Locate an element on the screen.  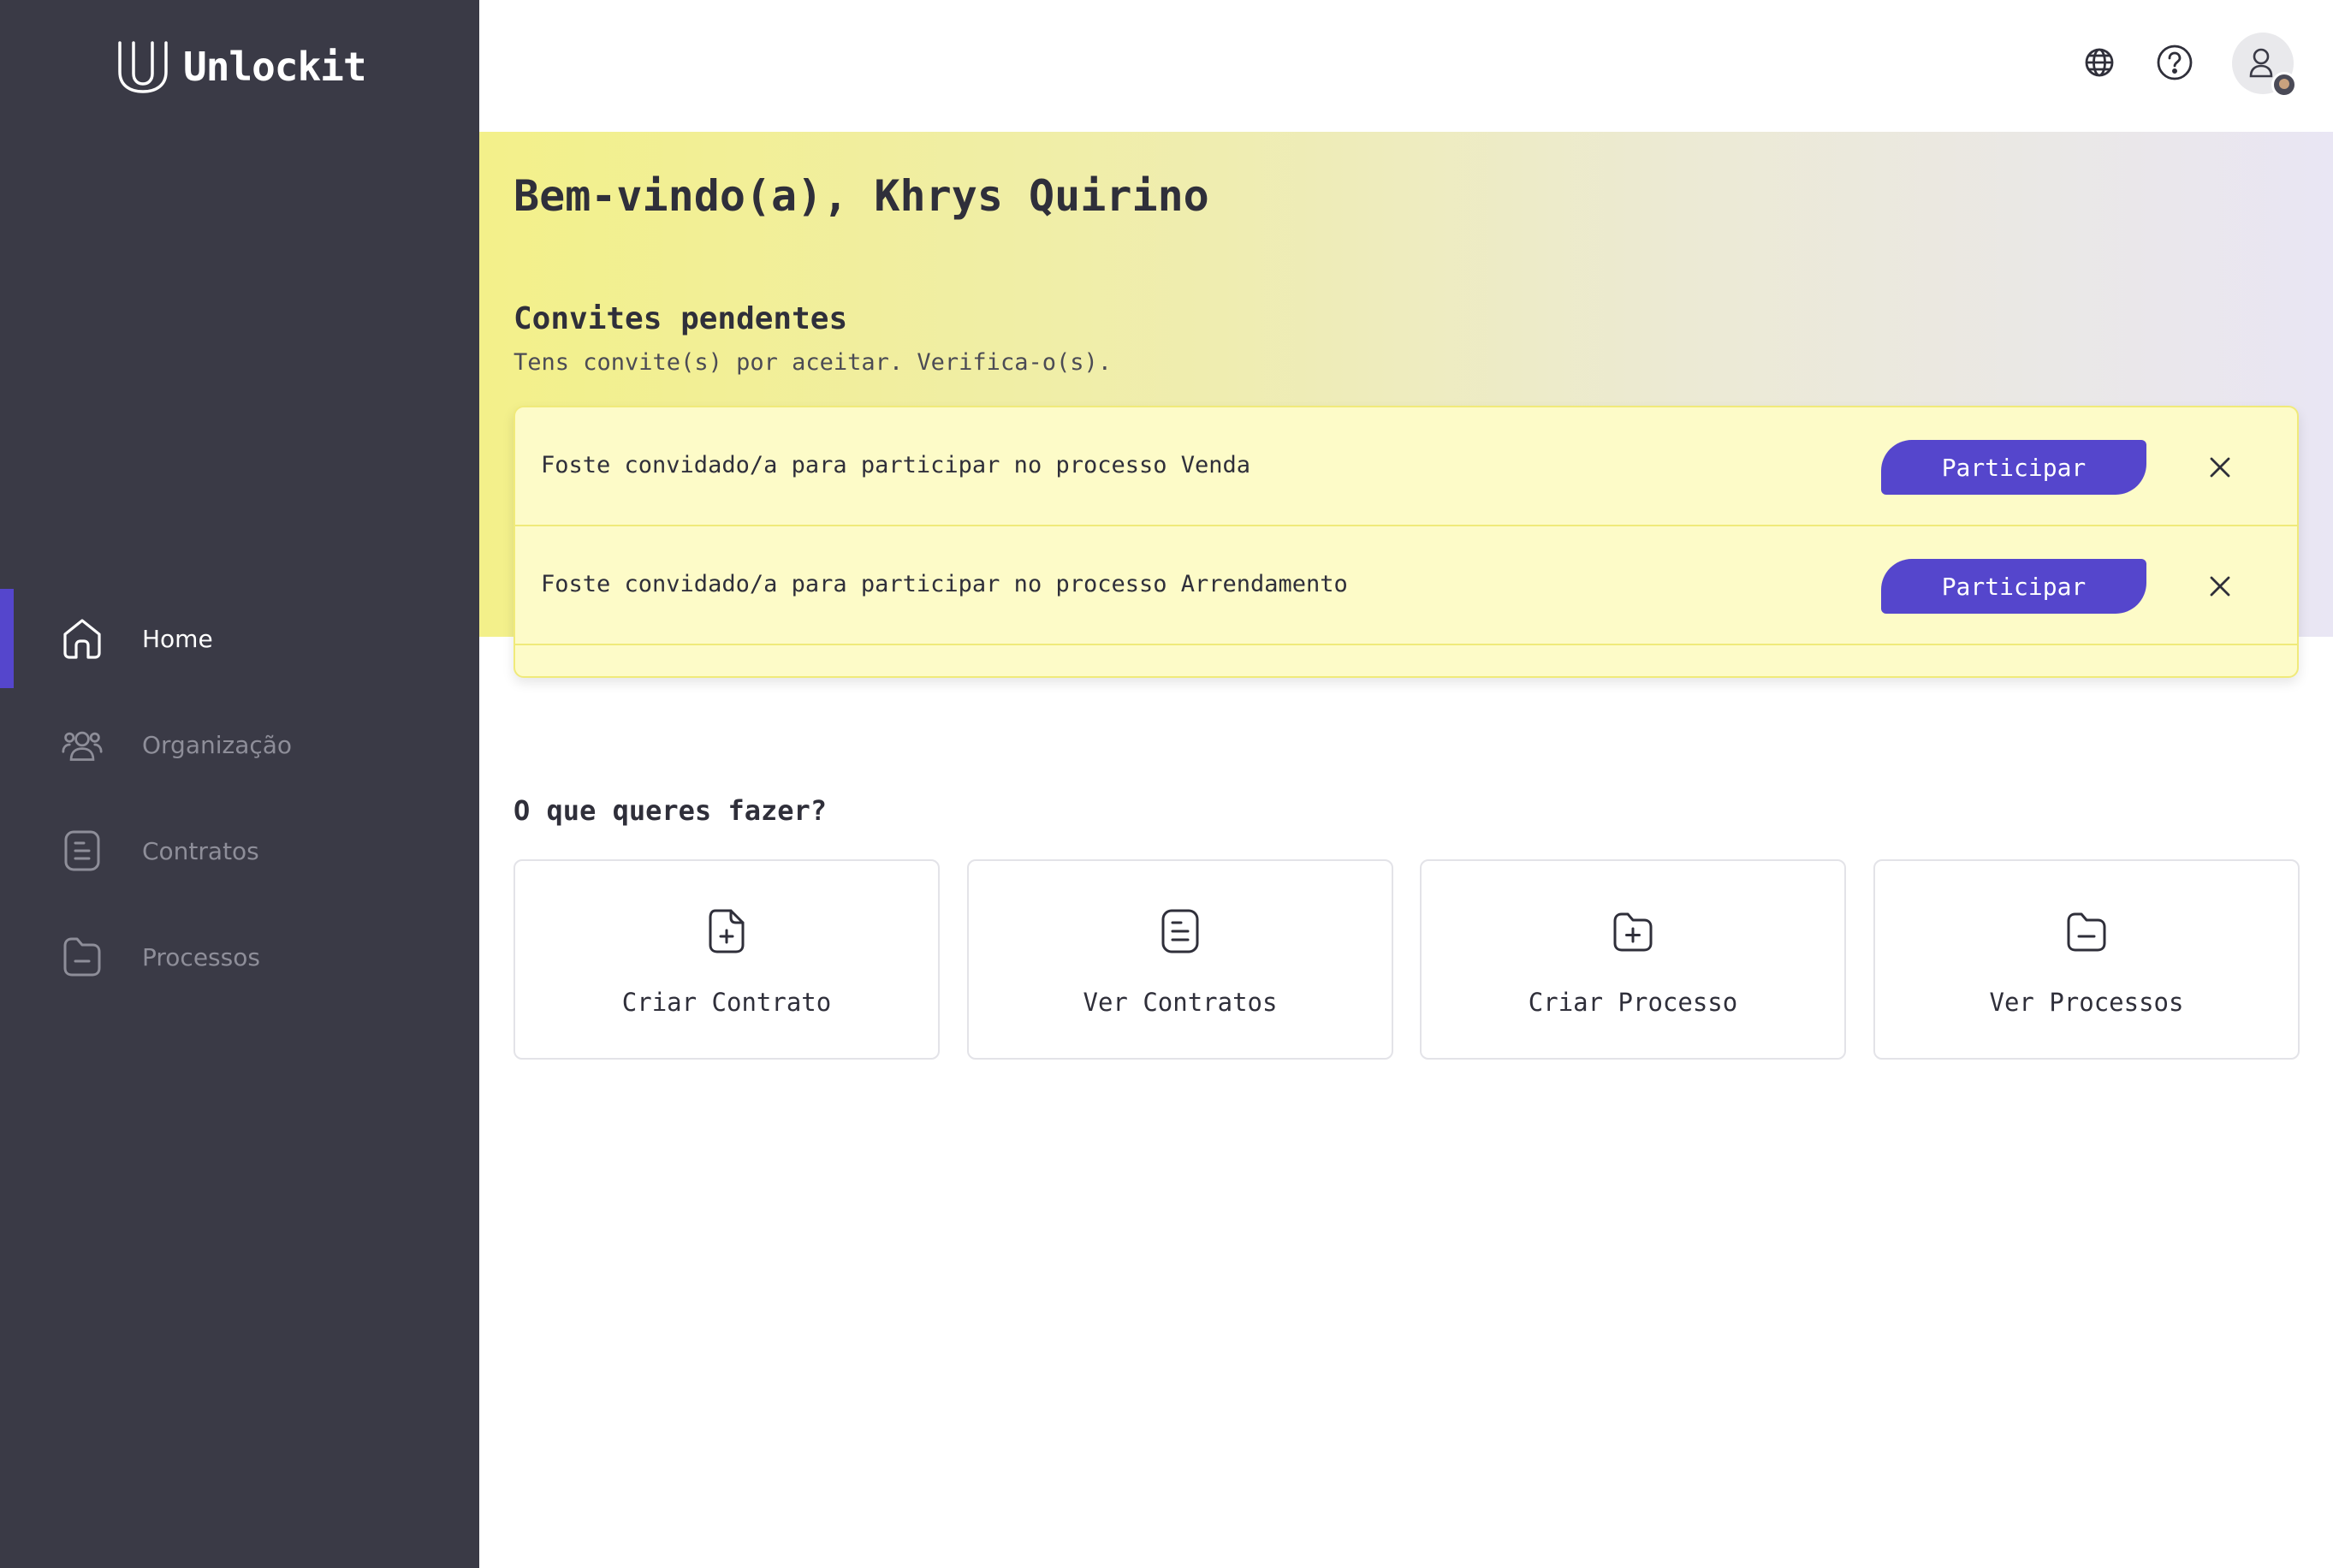
users-icon is located at coordinates (82, 744).